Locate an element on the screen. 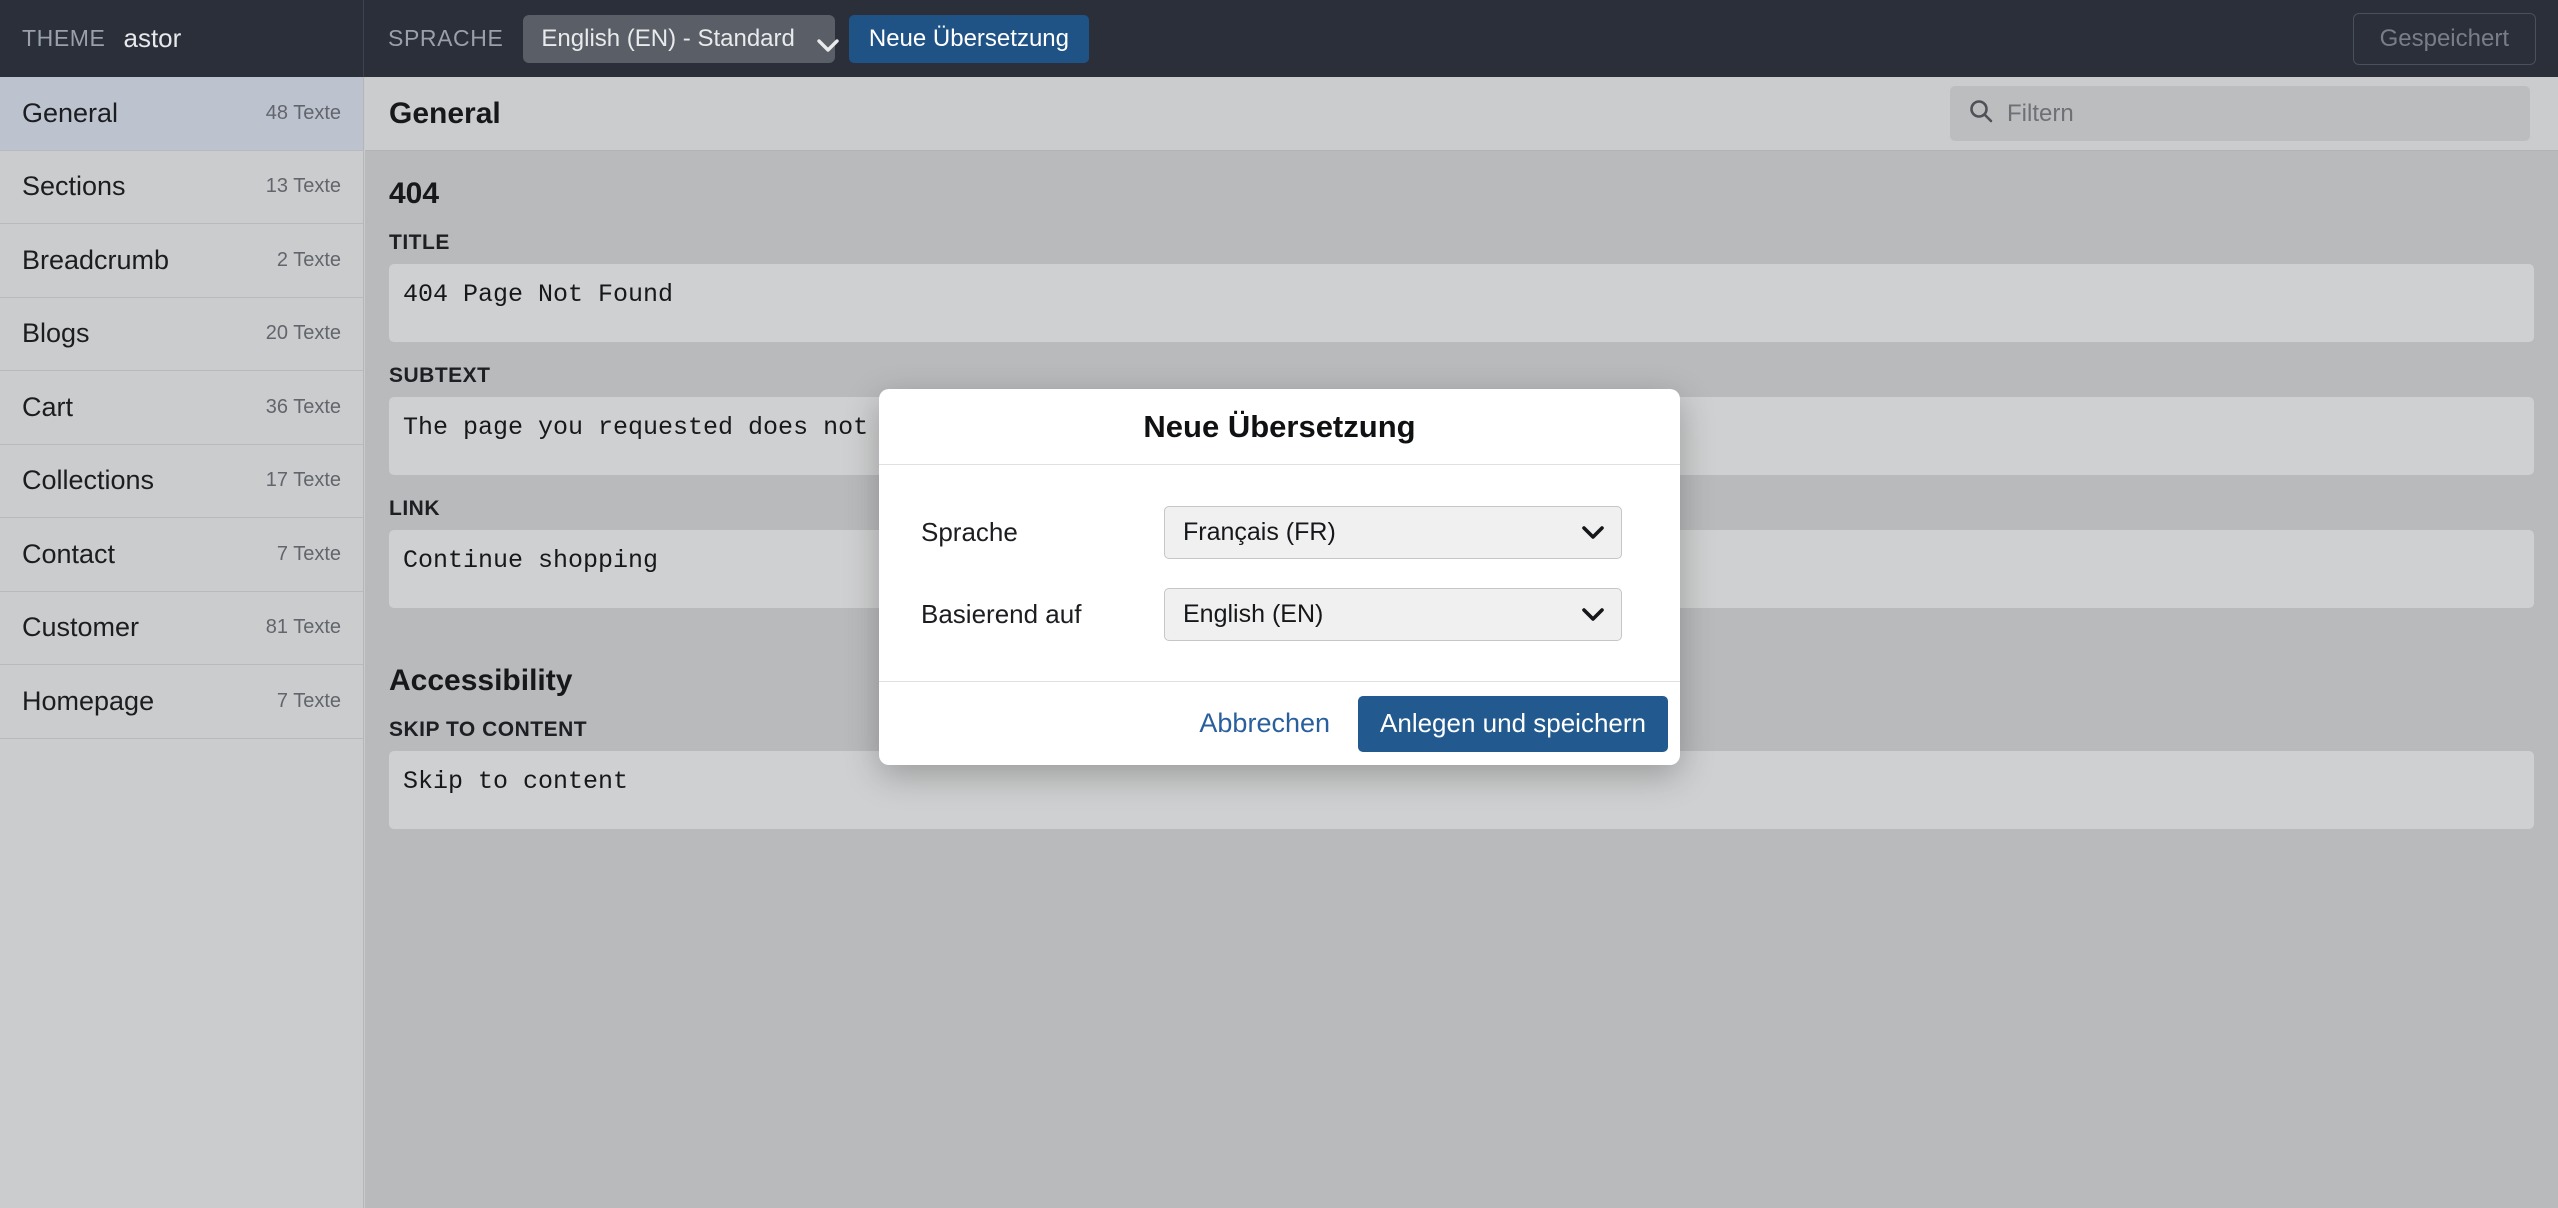 This screenshot has height=1208, width=2558. sidebar-item-label: Homepage is located at coordinates (88, 700).